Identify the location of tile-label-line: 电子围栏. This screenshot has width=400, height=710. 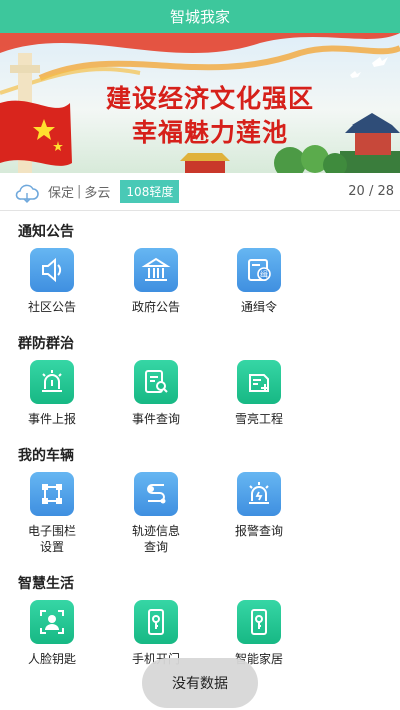
(51, 531).